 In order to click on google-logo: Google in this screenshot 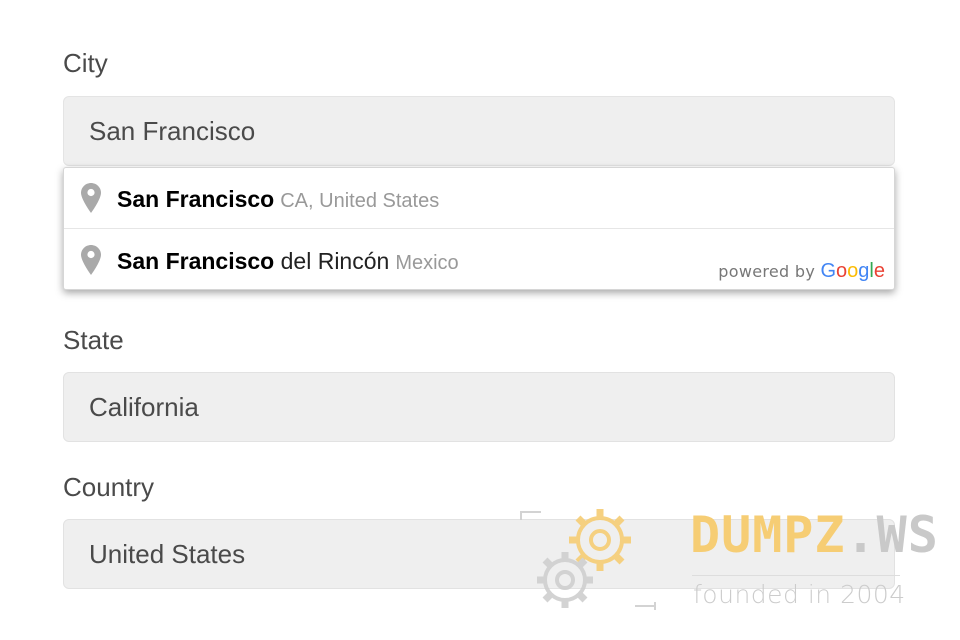, I will do `click(852, 271)`.